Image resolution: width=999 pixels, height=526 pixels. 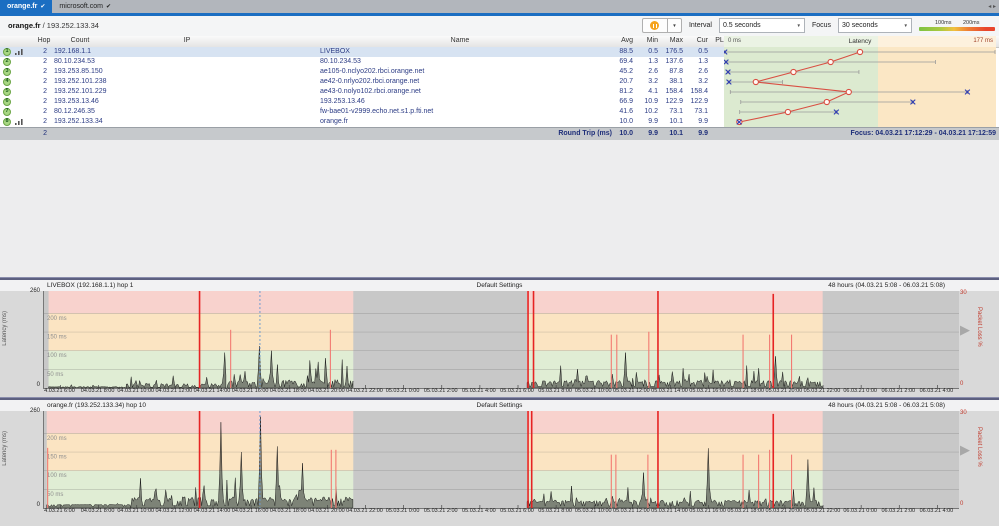 What do you see at coordinates (626, 51) in the screenshot?
I see `cell-avg: 88.5` at bounding box center [626, 51].